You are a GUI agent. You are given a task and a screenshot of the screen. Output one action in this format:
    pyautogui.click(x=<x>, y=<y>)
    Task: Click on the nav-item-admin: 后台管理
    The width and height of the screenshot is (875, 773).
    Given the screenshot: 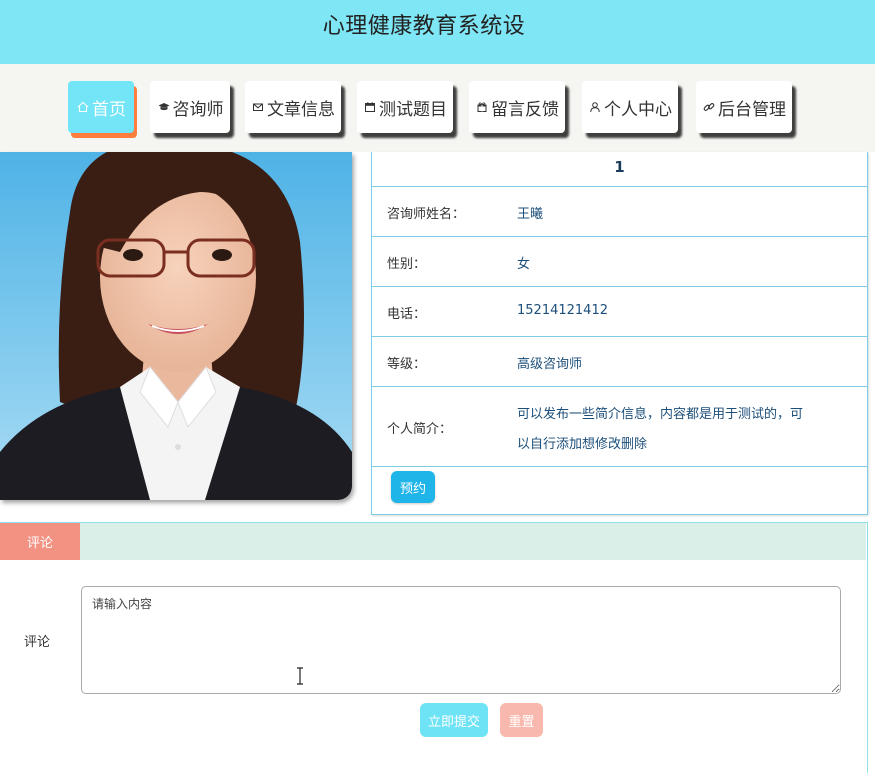 What is the action you would take?
    pyautogui.click(x=744, y=107)
    